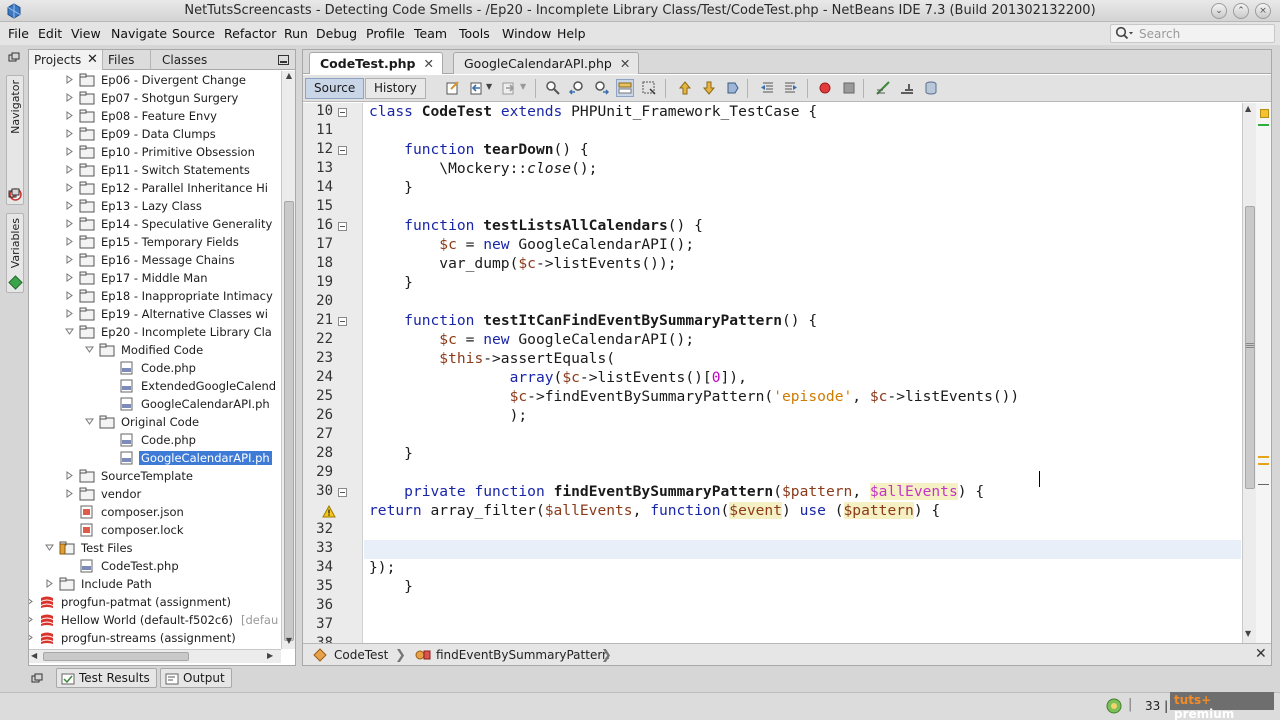 This screenshot has width=1280, height=720. Describe the element at coordinates (825, 88) in the screenshot. I see `start-macro-recording-icon` at that location.